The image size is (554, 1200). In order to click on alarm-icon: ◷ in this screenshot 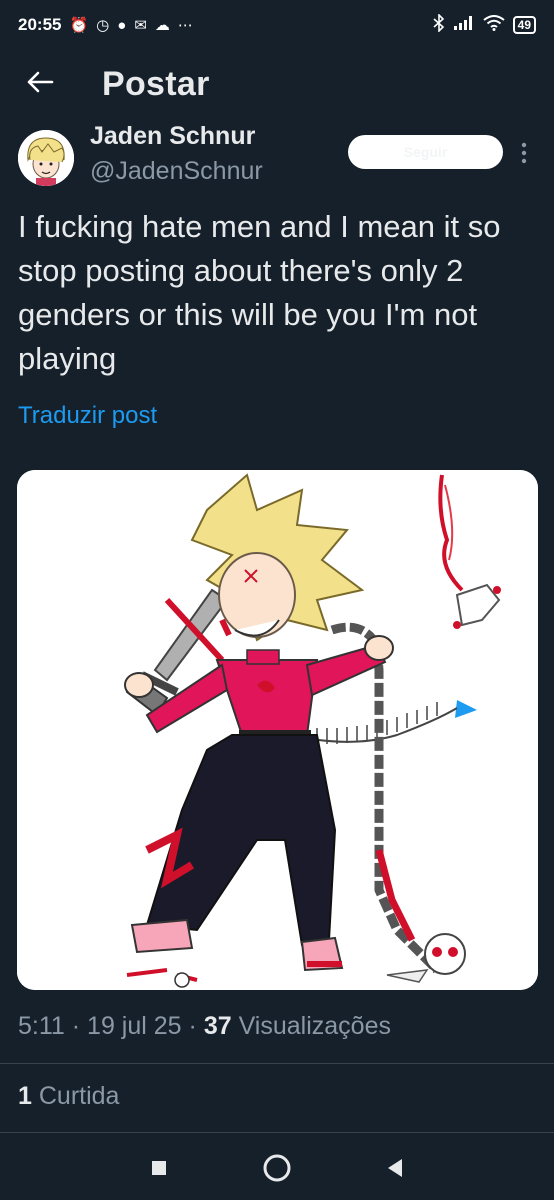, I will do `click(103, 25)`.